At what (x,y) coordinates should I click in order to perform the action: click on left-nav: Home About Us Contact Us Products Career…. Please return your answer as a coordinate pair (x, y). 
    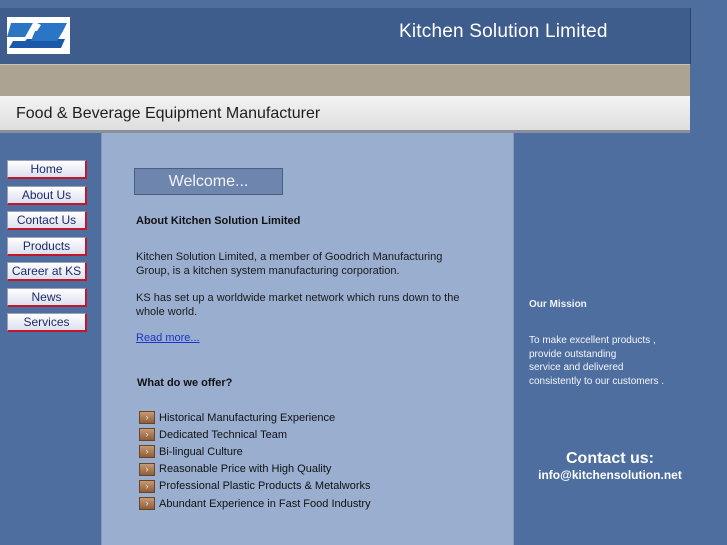
    Looking at the image, I should click on (48, 249).